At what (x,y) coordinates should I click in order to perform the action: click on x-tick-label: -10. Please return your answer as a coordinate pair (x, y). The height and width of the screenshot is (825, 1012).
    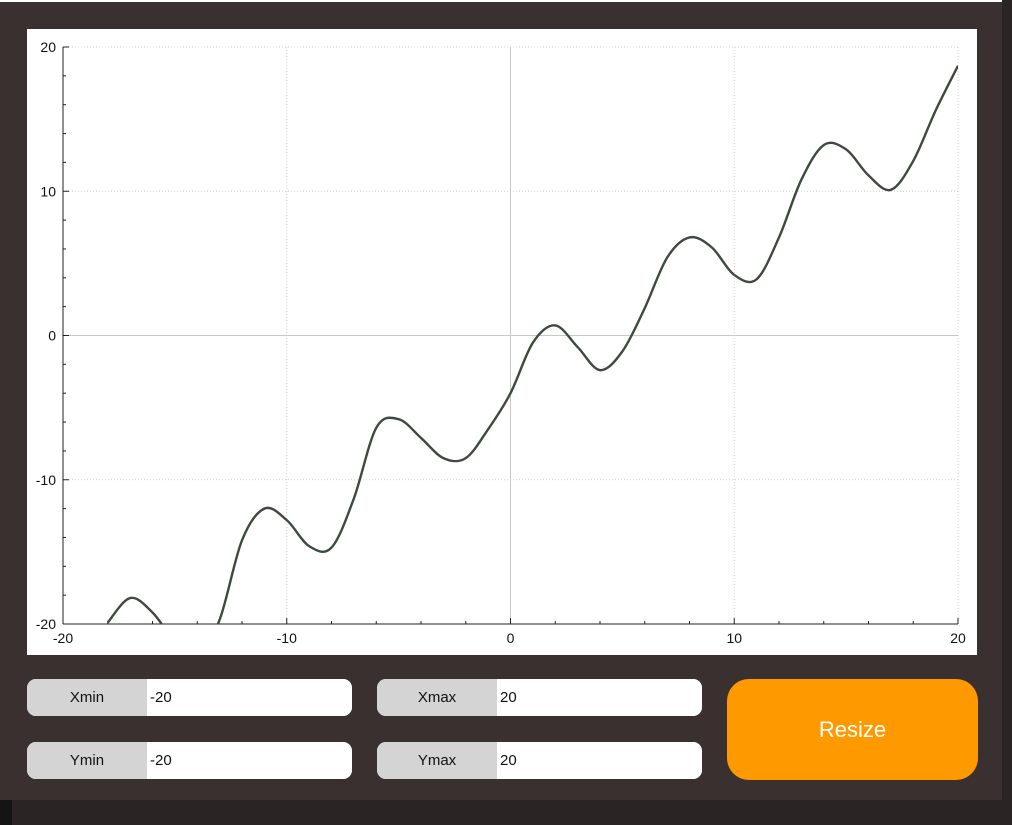
    Looking at the image, I should click on (287, 638).